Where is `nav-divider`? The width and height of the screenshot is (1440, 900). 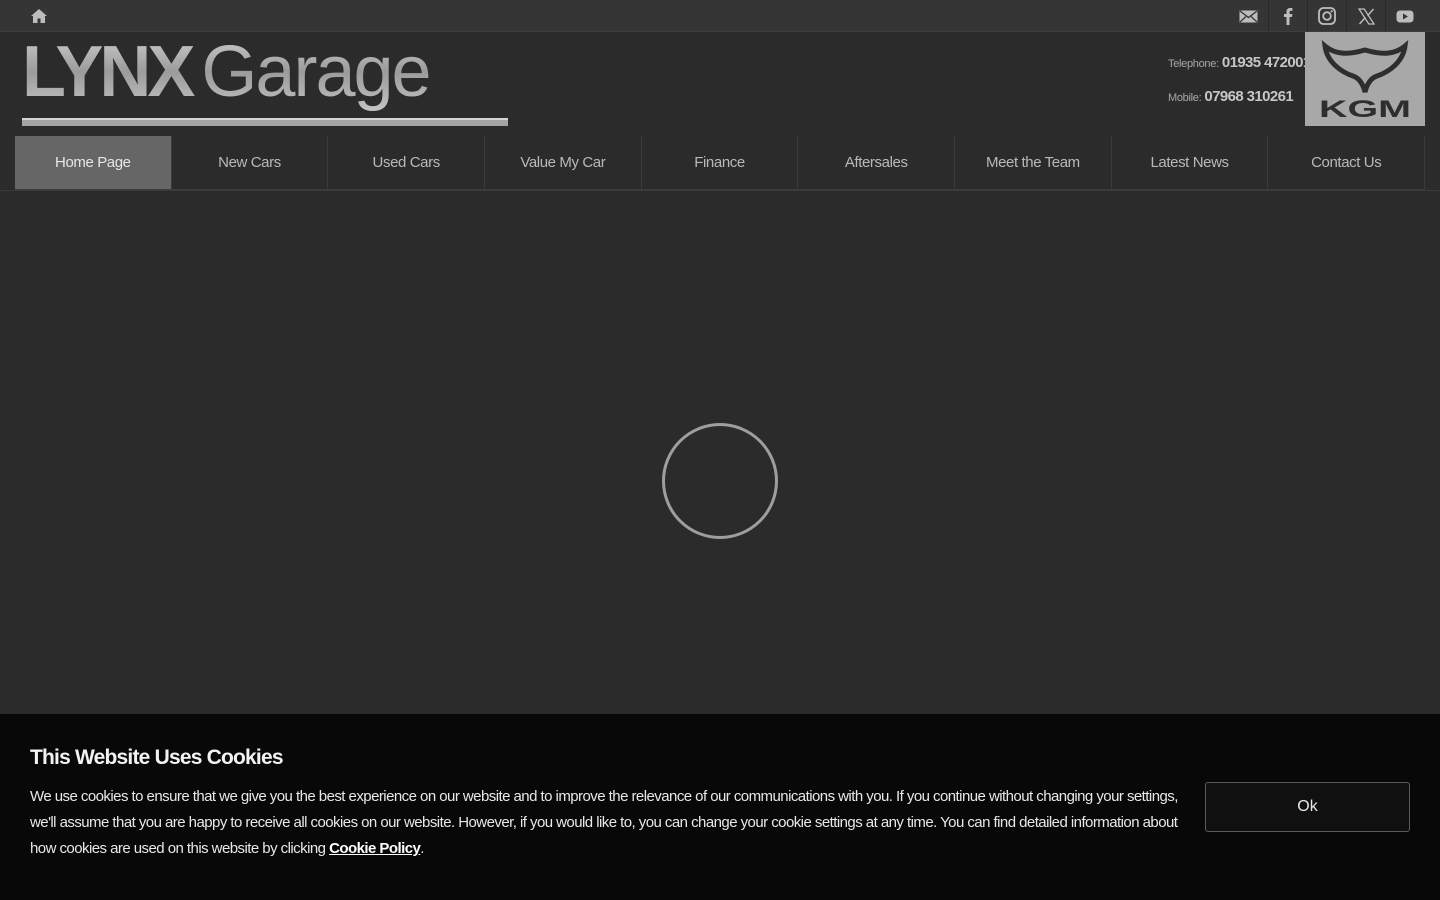 nav-divider is located at coordinates (720, 190).